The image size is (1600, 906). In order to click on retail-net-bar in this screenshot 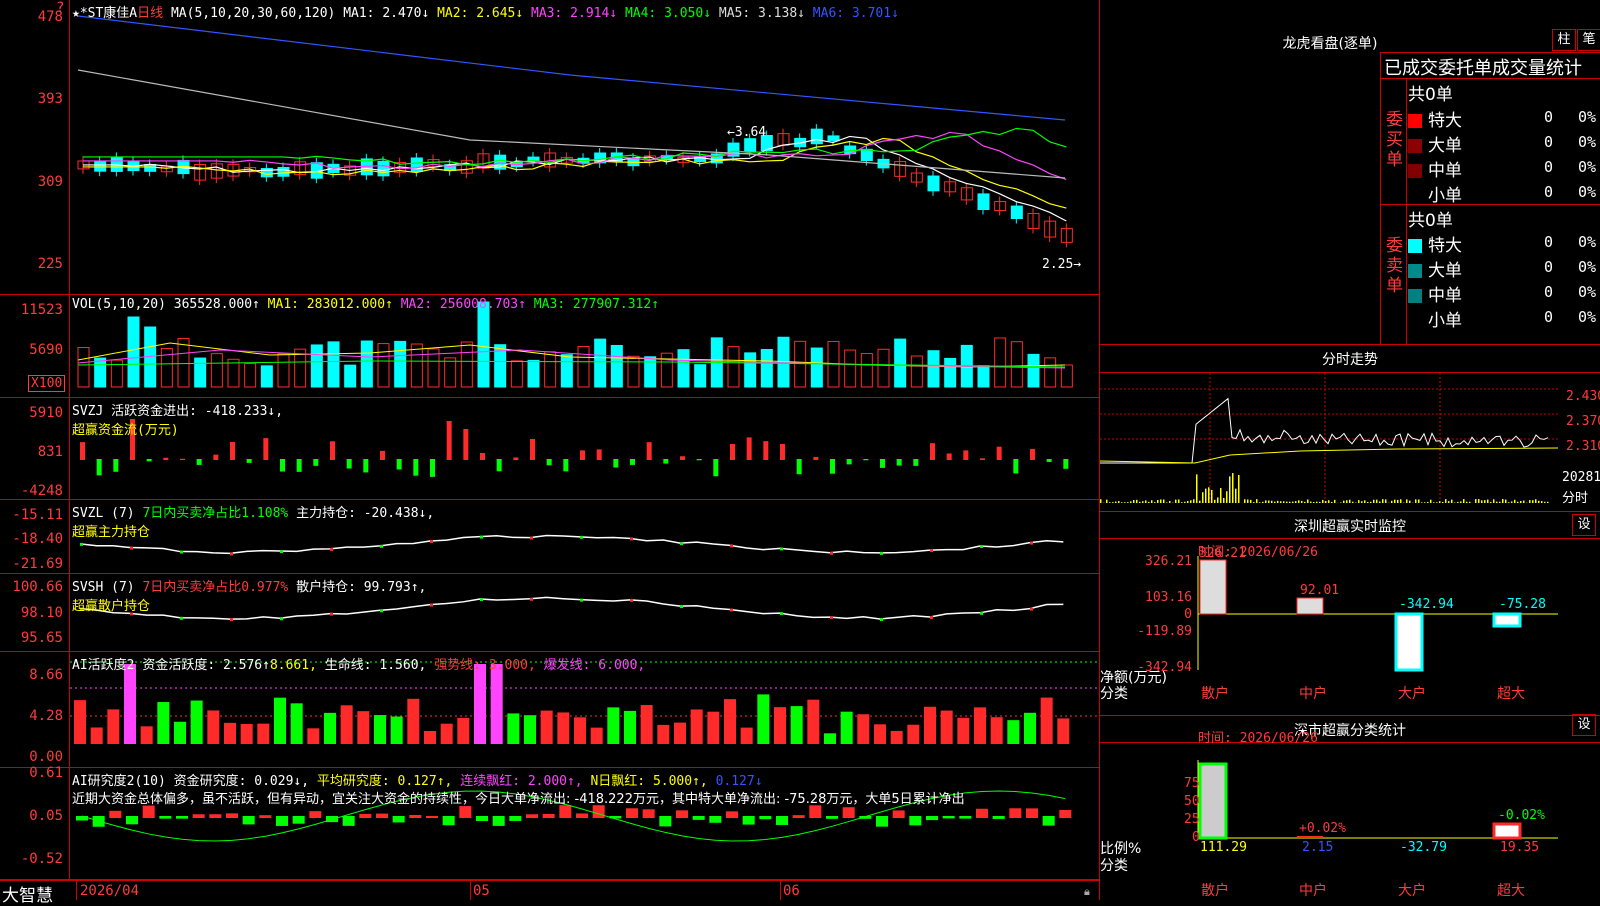, I will do `click(1213, 587)`.